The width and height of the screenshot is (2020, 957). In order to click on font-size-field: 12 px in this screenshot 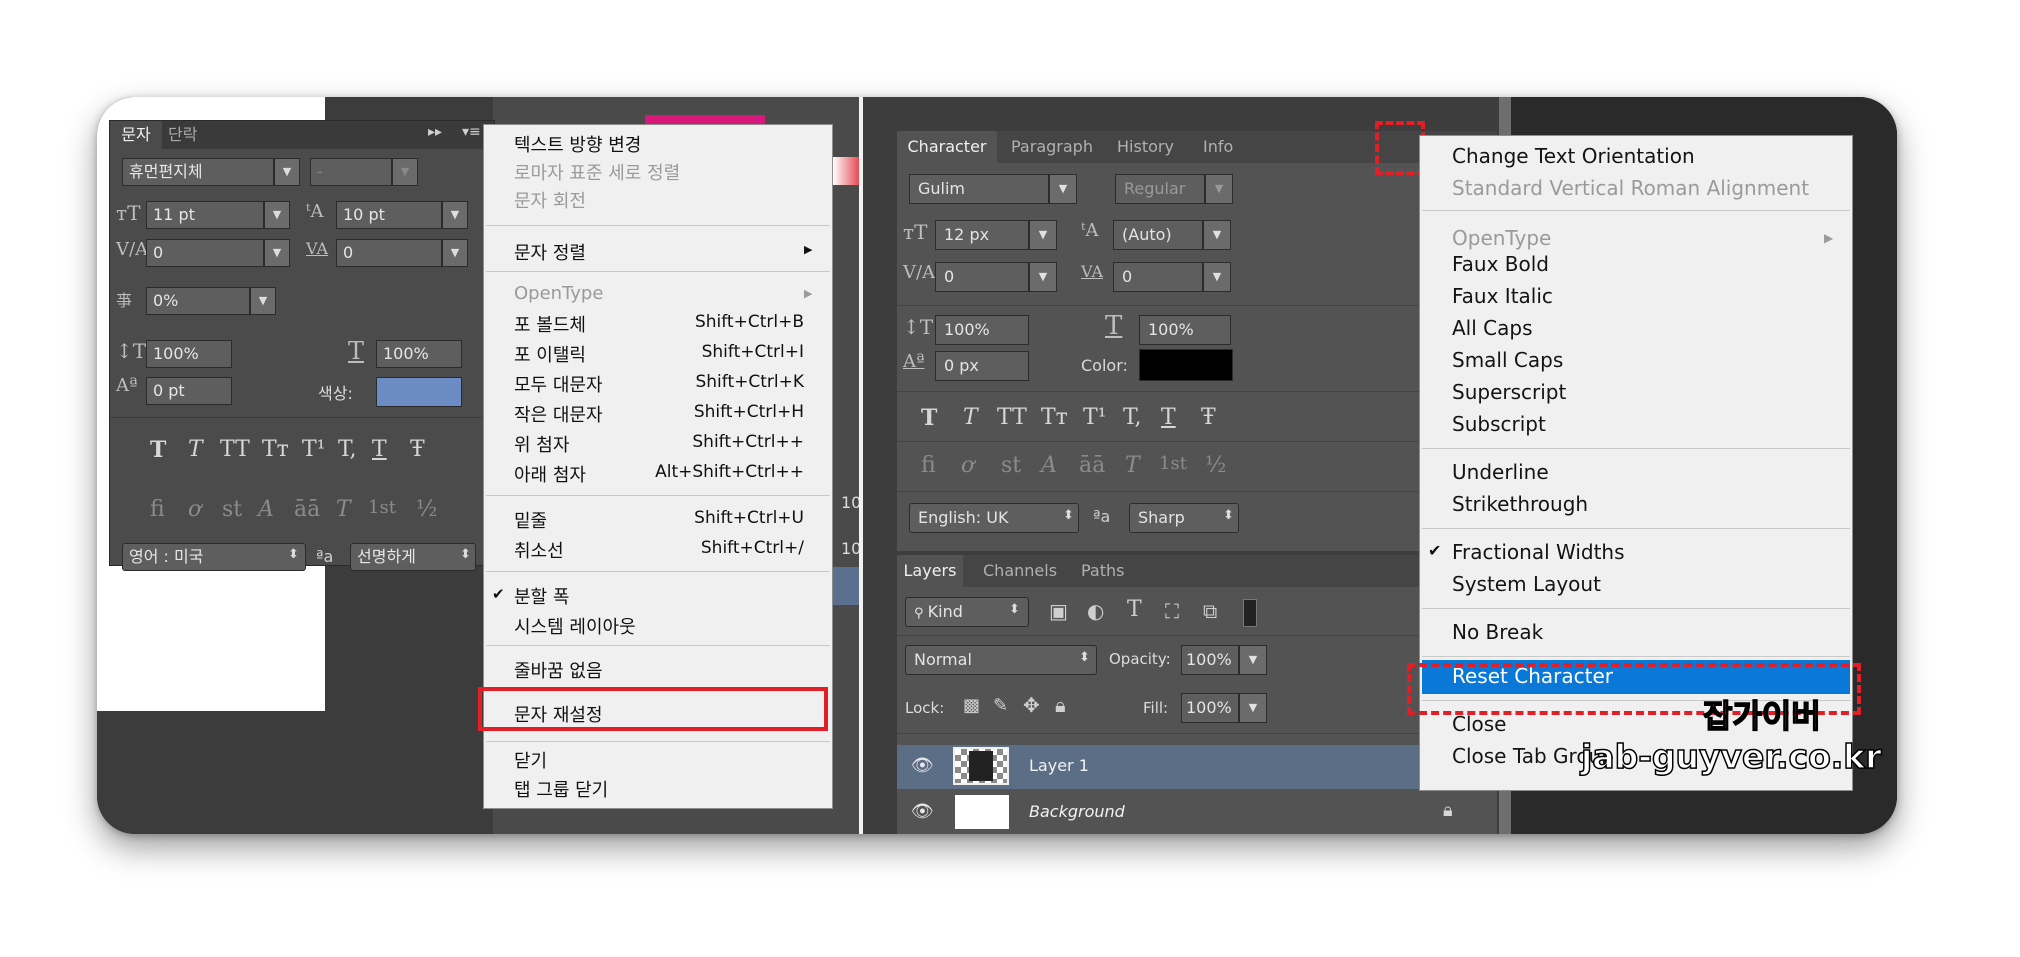, I will do `click(982, 235)`.